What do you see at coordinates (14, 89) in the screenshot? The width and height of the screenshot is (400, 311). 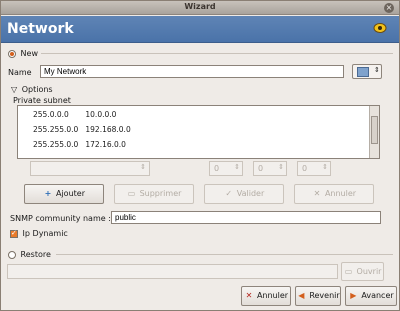 I see `expander-down-icon: ▽` at bounding box center [14, 89].